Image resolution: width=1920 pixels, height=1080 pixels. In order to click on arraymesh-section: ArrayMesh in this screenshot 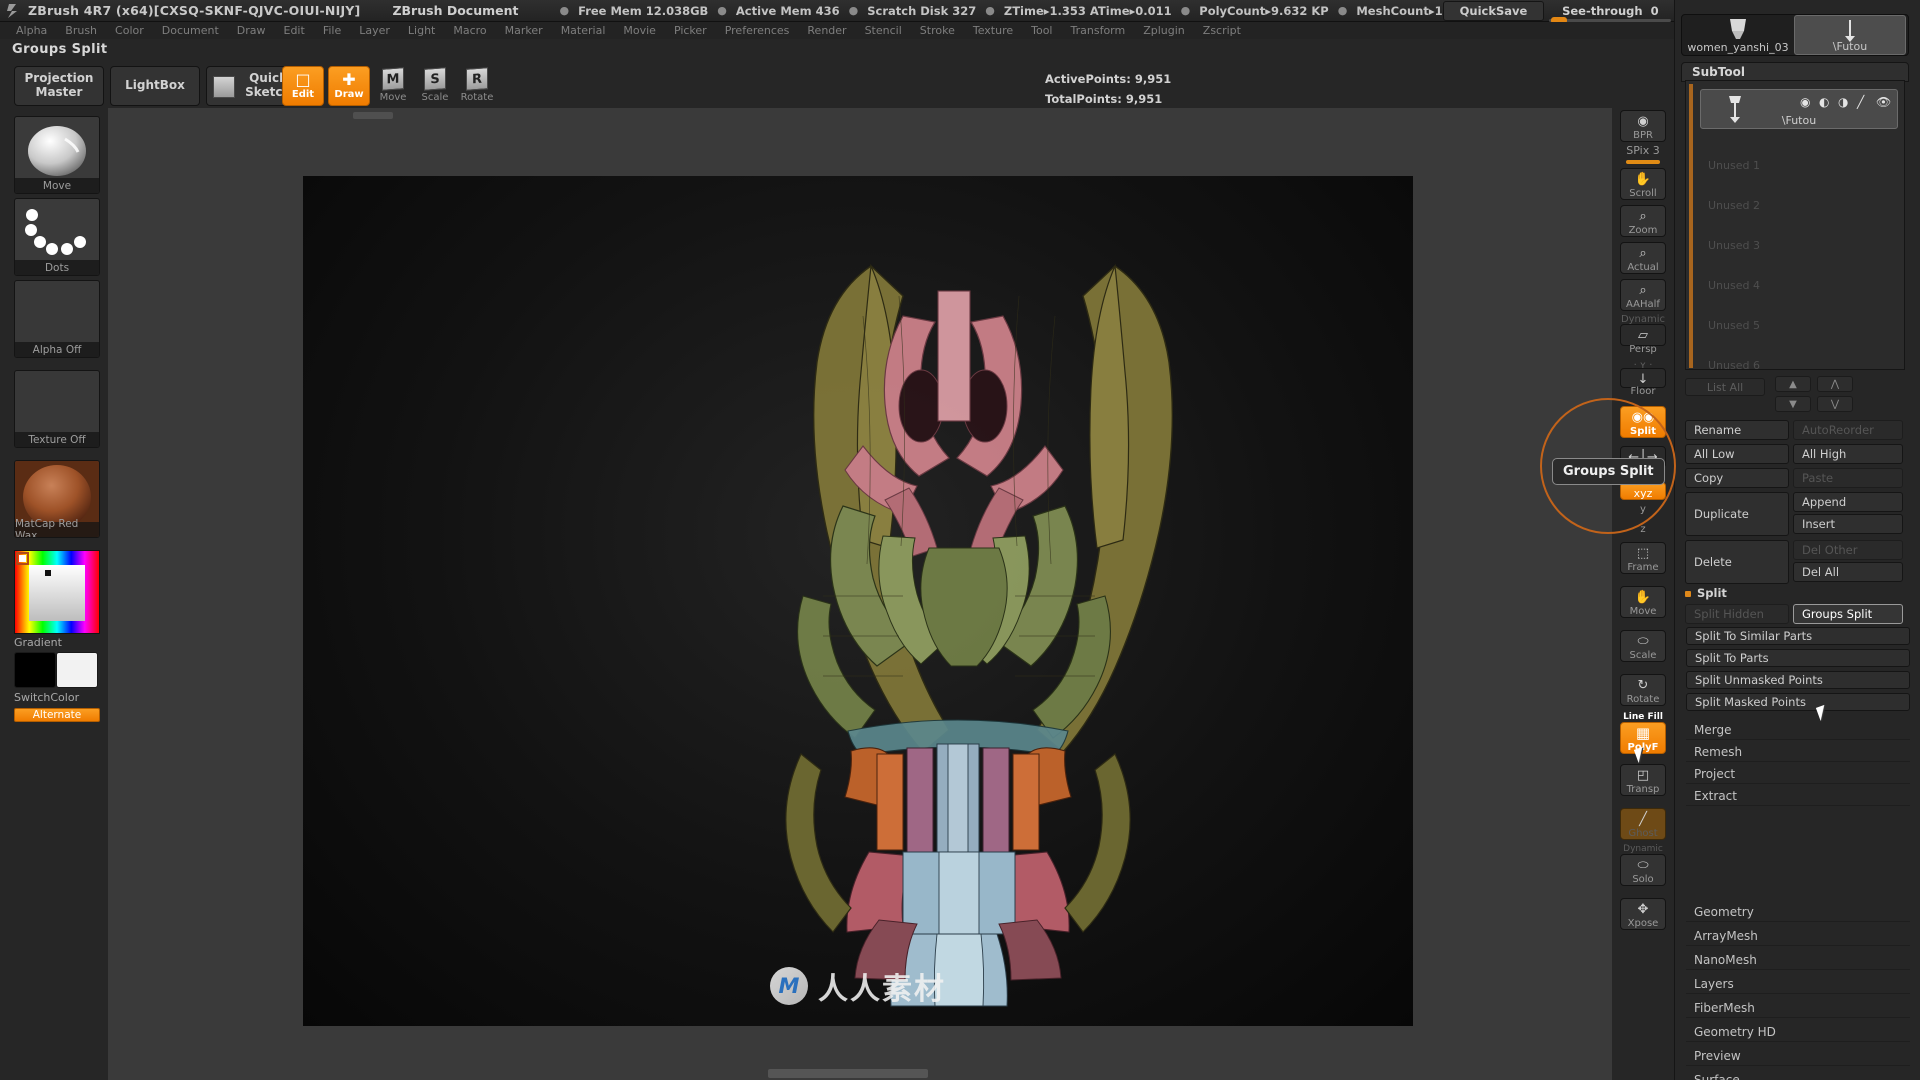, I will do `click(1798, 936)`.